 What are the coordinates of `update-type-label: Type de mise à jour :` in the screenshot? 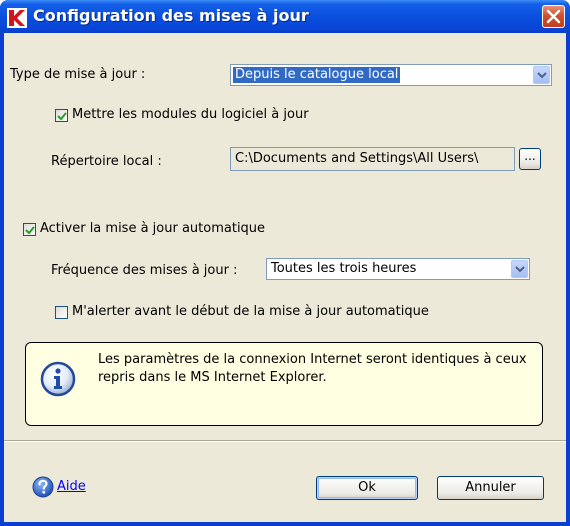 It's located at (78, 74).